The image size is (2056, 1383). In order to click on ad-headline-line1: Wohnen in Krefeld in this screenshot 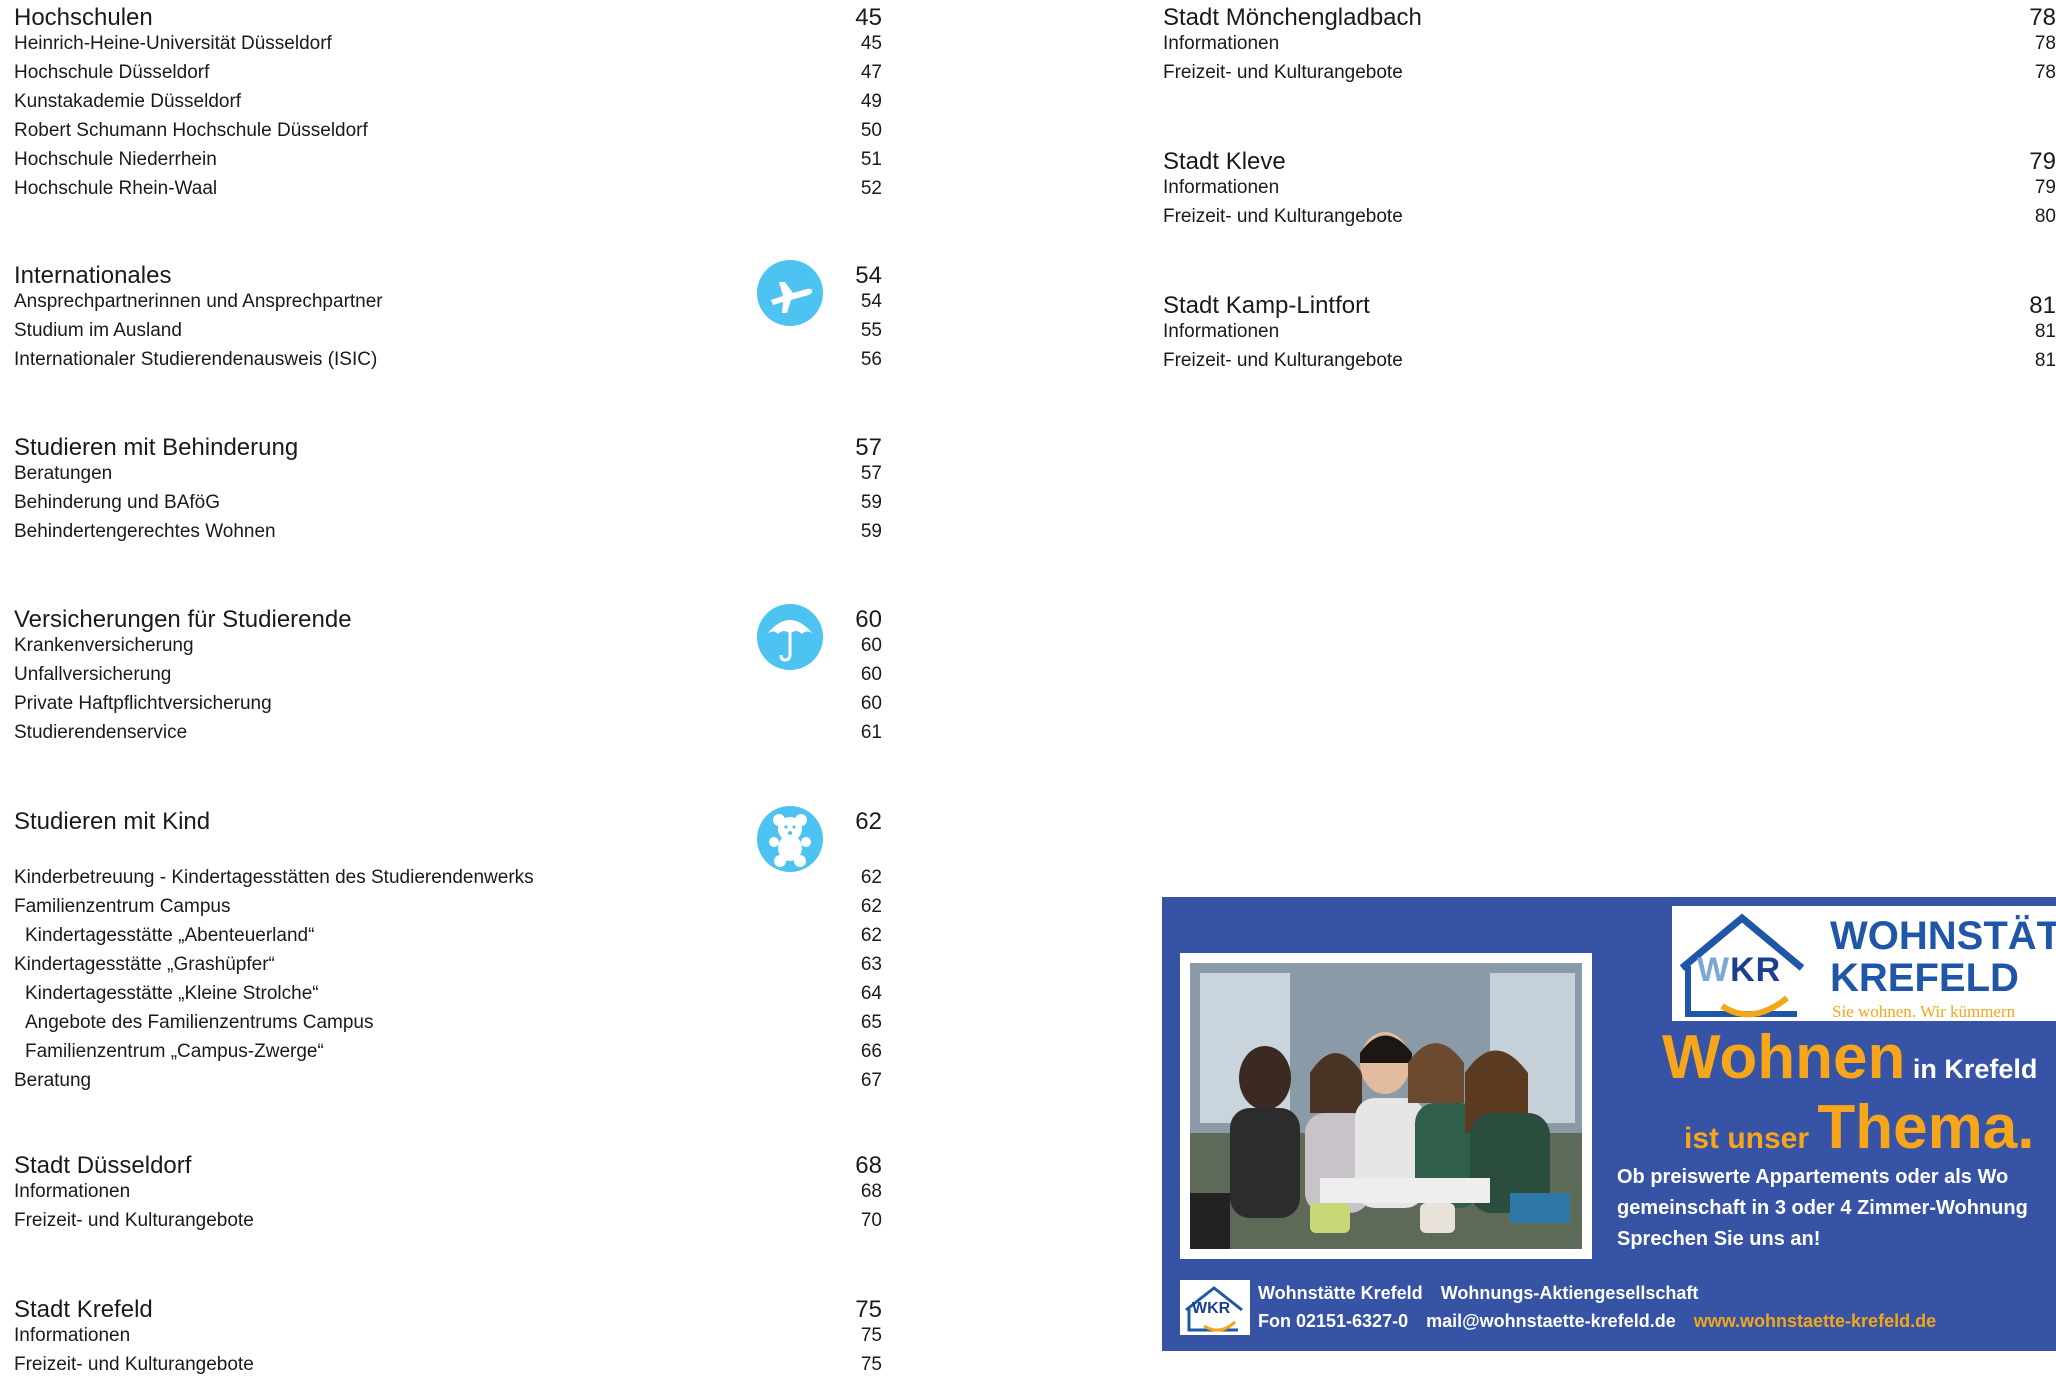, I will do `click(1849, 1057)`.